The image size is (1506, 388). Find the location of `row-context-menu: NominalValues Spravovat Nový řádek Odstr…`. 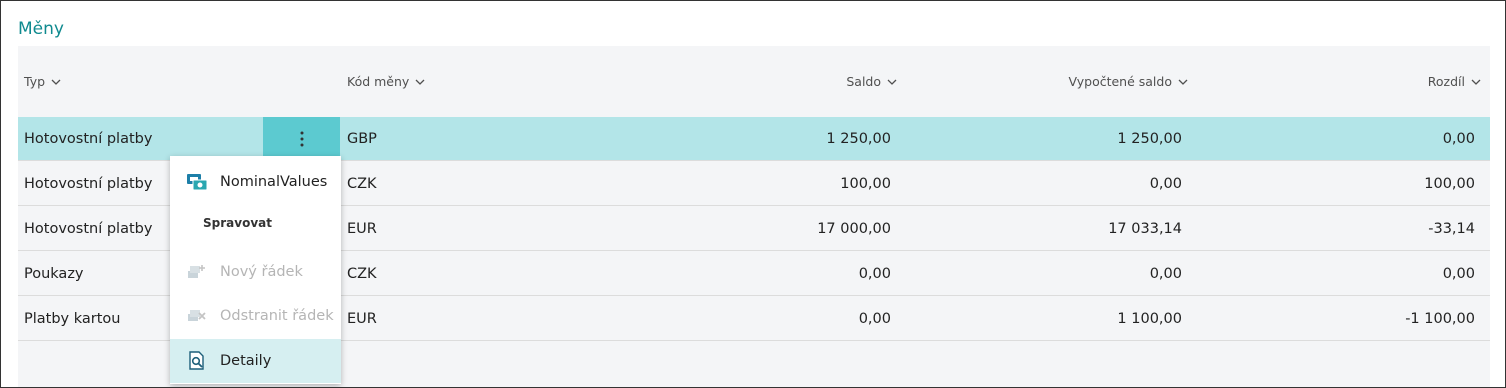

row-context-menu: NominalValues Spravovat Nový řádek Odstr… is located at coordinates (255, 270).